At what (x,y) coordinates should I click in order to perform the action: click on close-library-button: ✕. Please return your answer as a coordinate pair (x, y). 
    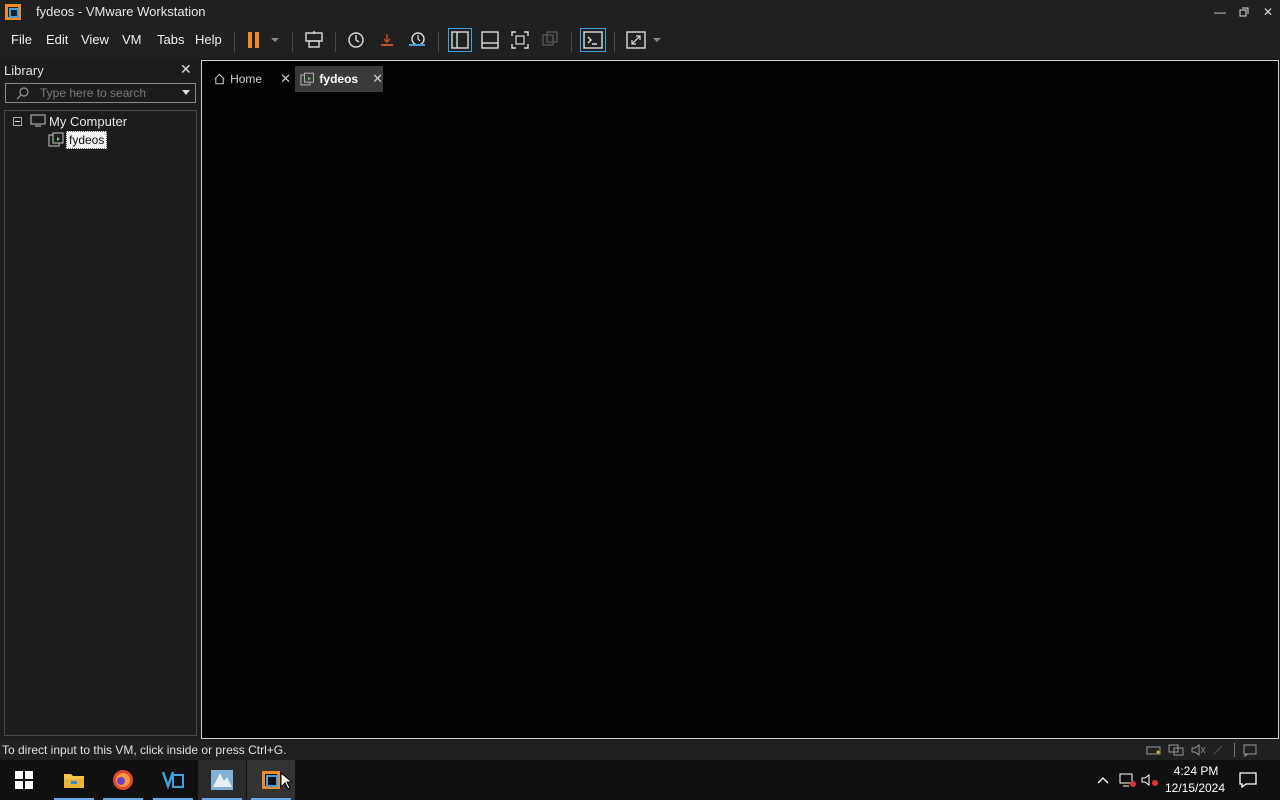
    Looking at the image, I should click on (186, 69).